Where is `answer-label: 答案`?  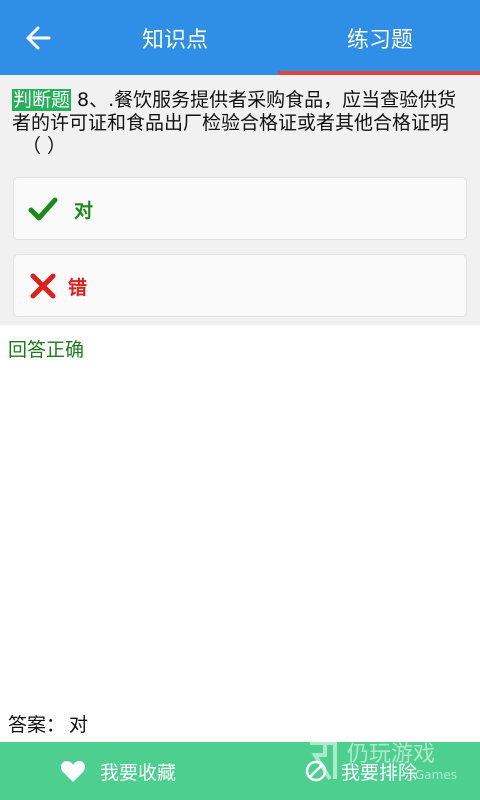 answer-label: 答案 is located at coordinates (27, 725).